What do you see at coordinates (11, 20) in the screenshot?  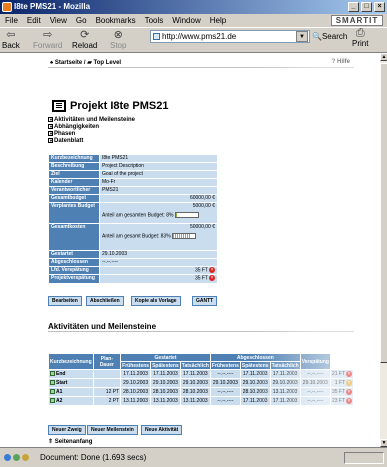 I see `menu-file: File` at bounding box center [11, 20].